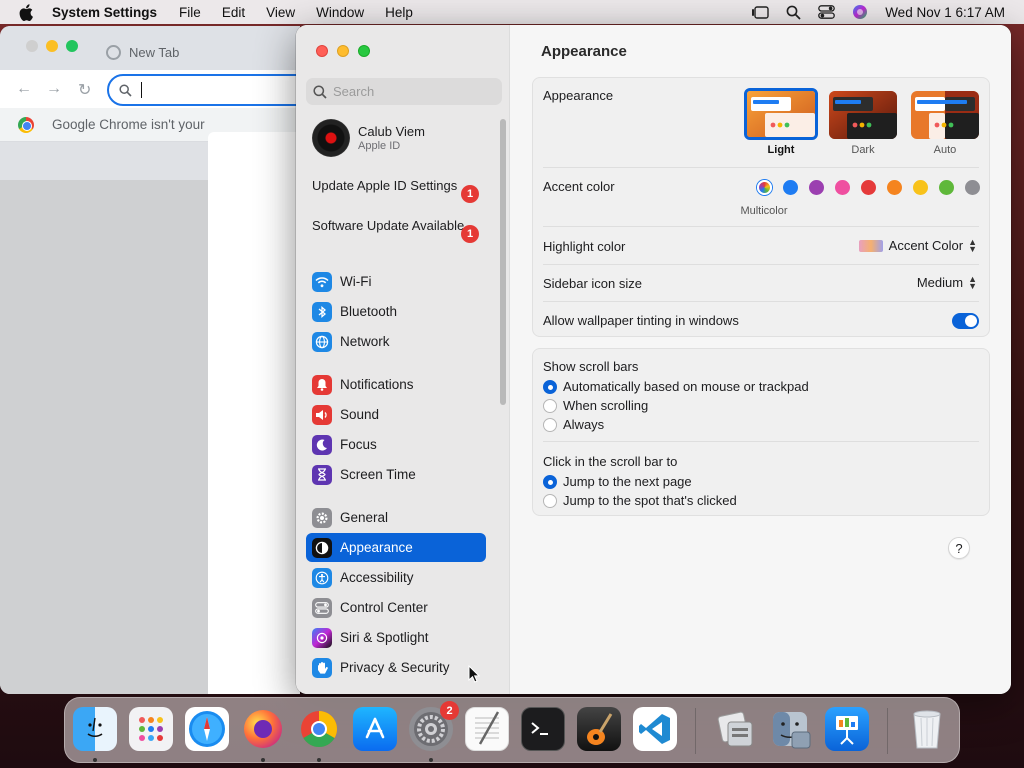  Describe the element at coordinates (764, 187) in the screenshot. I see `accent-swatch-multicolor` at that location.